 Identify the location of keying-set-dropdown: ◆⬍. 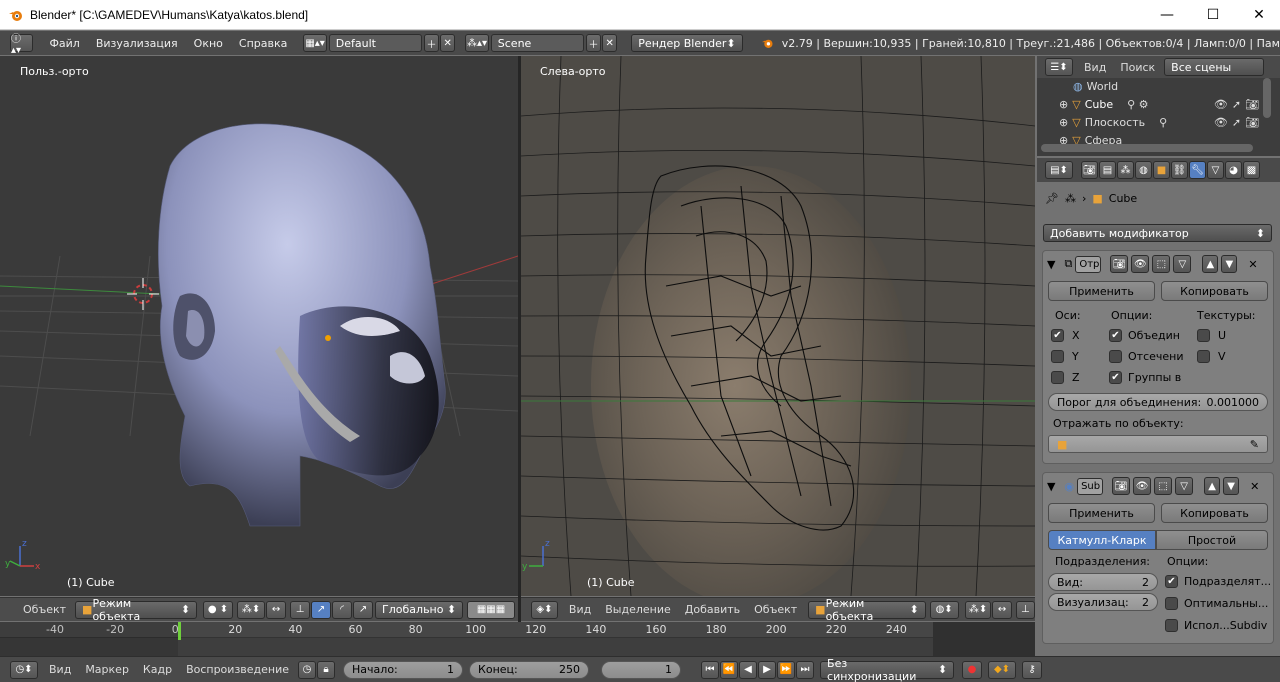
(1002, 669).